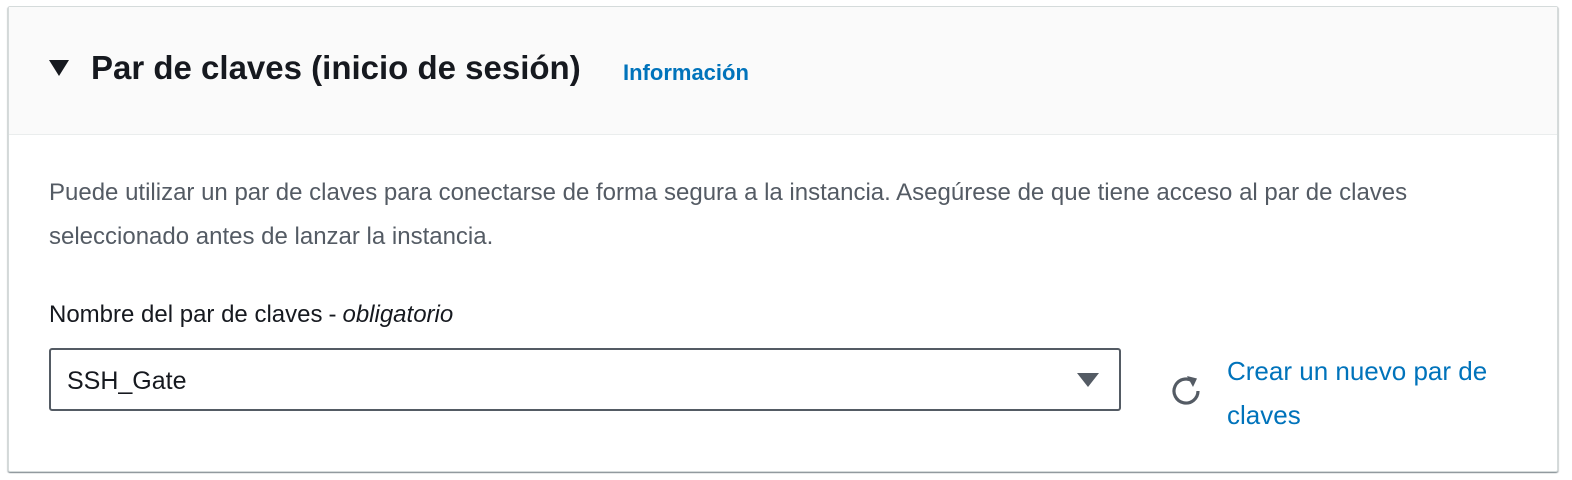  Describe the element at coordinates (127, 381) in the screenshot. I see `select-value: SSH_Gate` at that location.